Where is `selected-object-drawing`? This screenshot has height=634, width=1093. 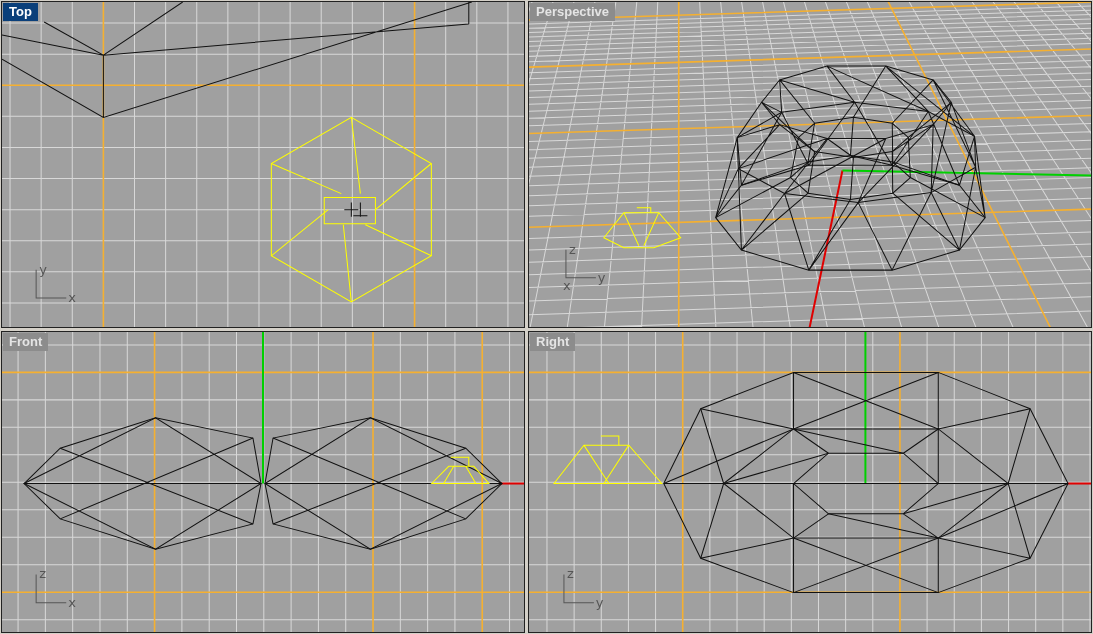
selected-object-drawing is located at coordinates (460, 470).